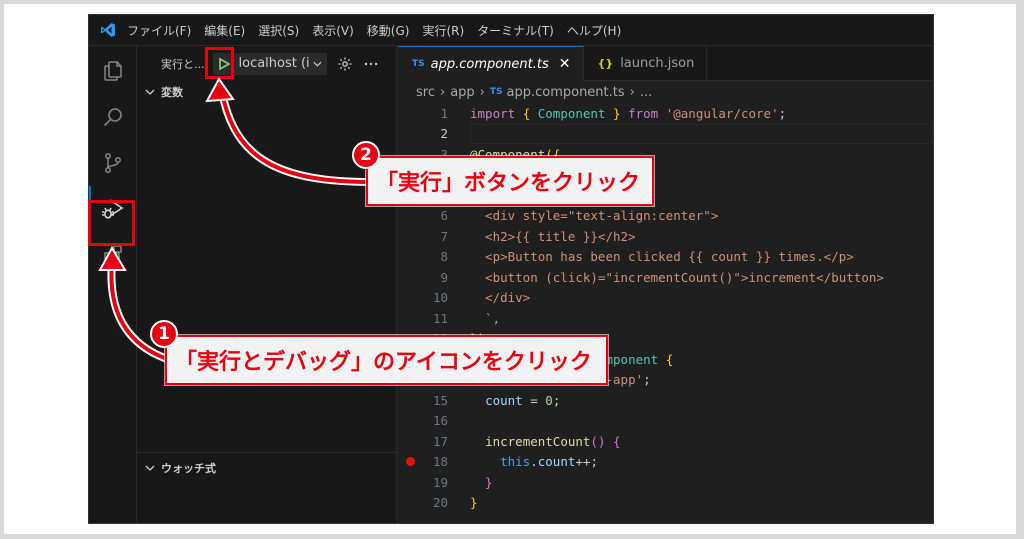 The width and height of the screenshot is (1024, 539). I want to click on code-line-current: 2, so click(665, 133).